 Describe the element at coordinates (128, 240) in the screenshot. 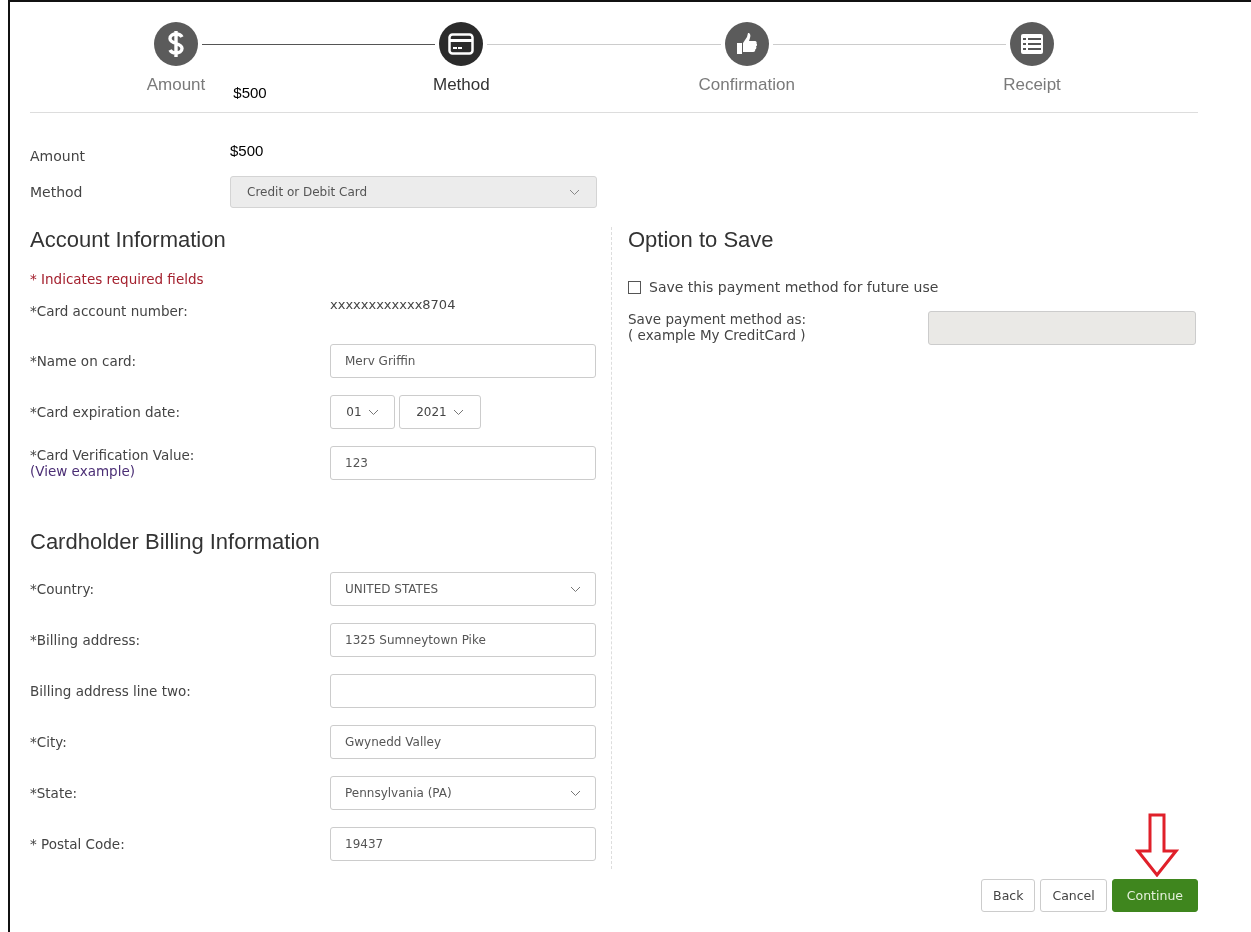

I see `section-heading: Account Information` at that location.